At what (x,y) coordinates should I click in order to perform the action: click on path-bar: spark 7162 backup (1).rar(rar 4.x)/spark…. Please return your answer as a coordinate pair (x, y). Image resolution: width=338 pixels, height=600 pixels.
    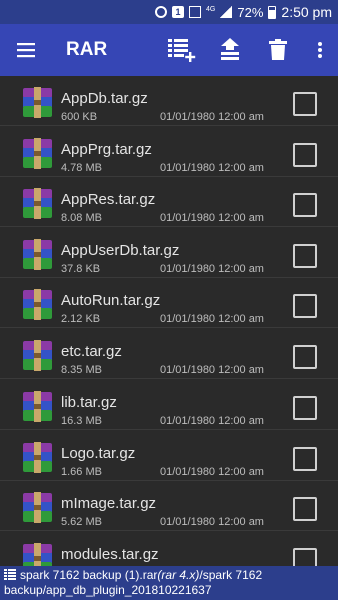
    Looking at the image, I should click on (169, 583).